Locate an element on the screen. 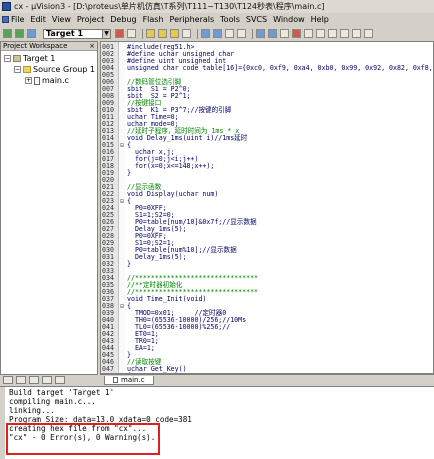 This screenshot has height=459, width=434. breakpoint-icon is located at coordinates (296, 33).